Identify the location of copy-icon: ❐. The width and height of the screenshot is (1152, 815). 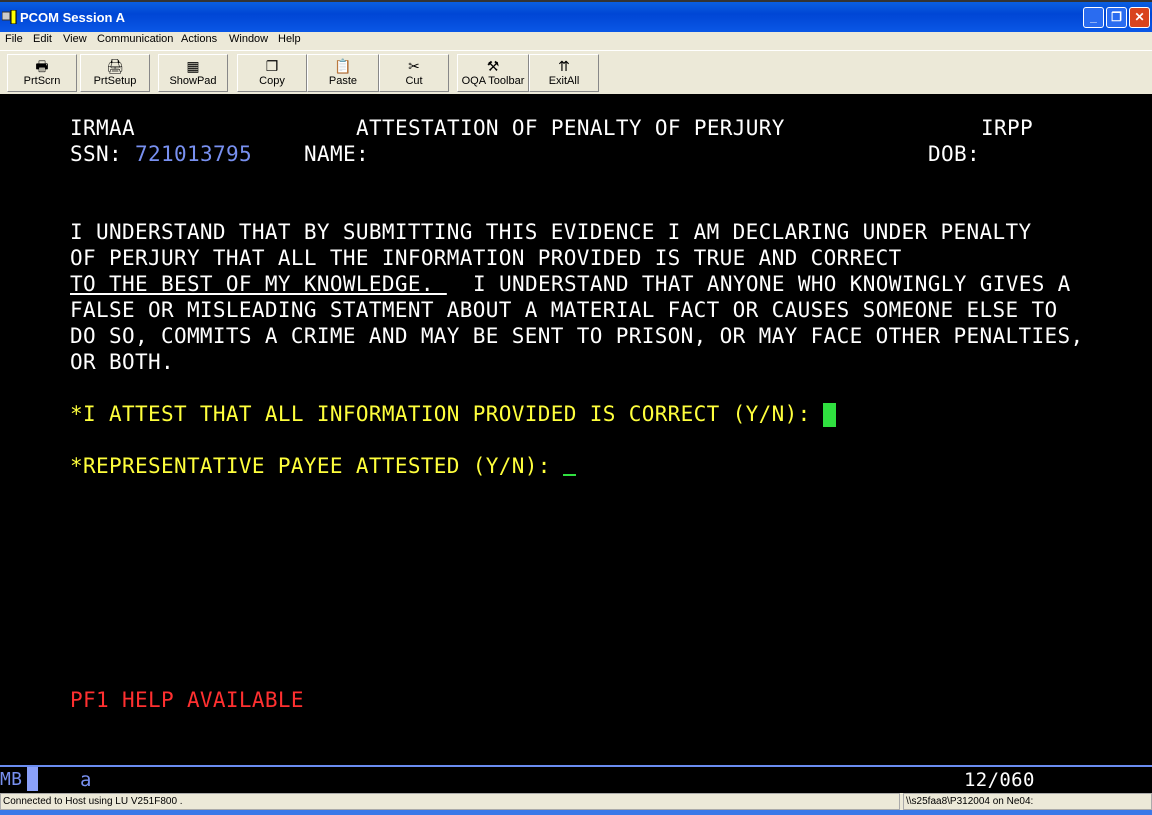
(272, 66).